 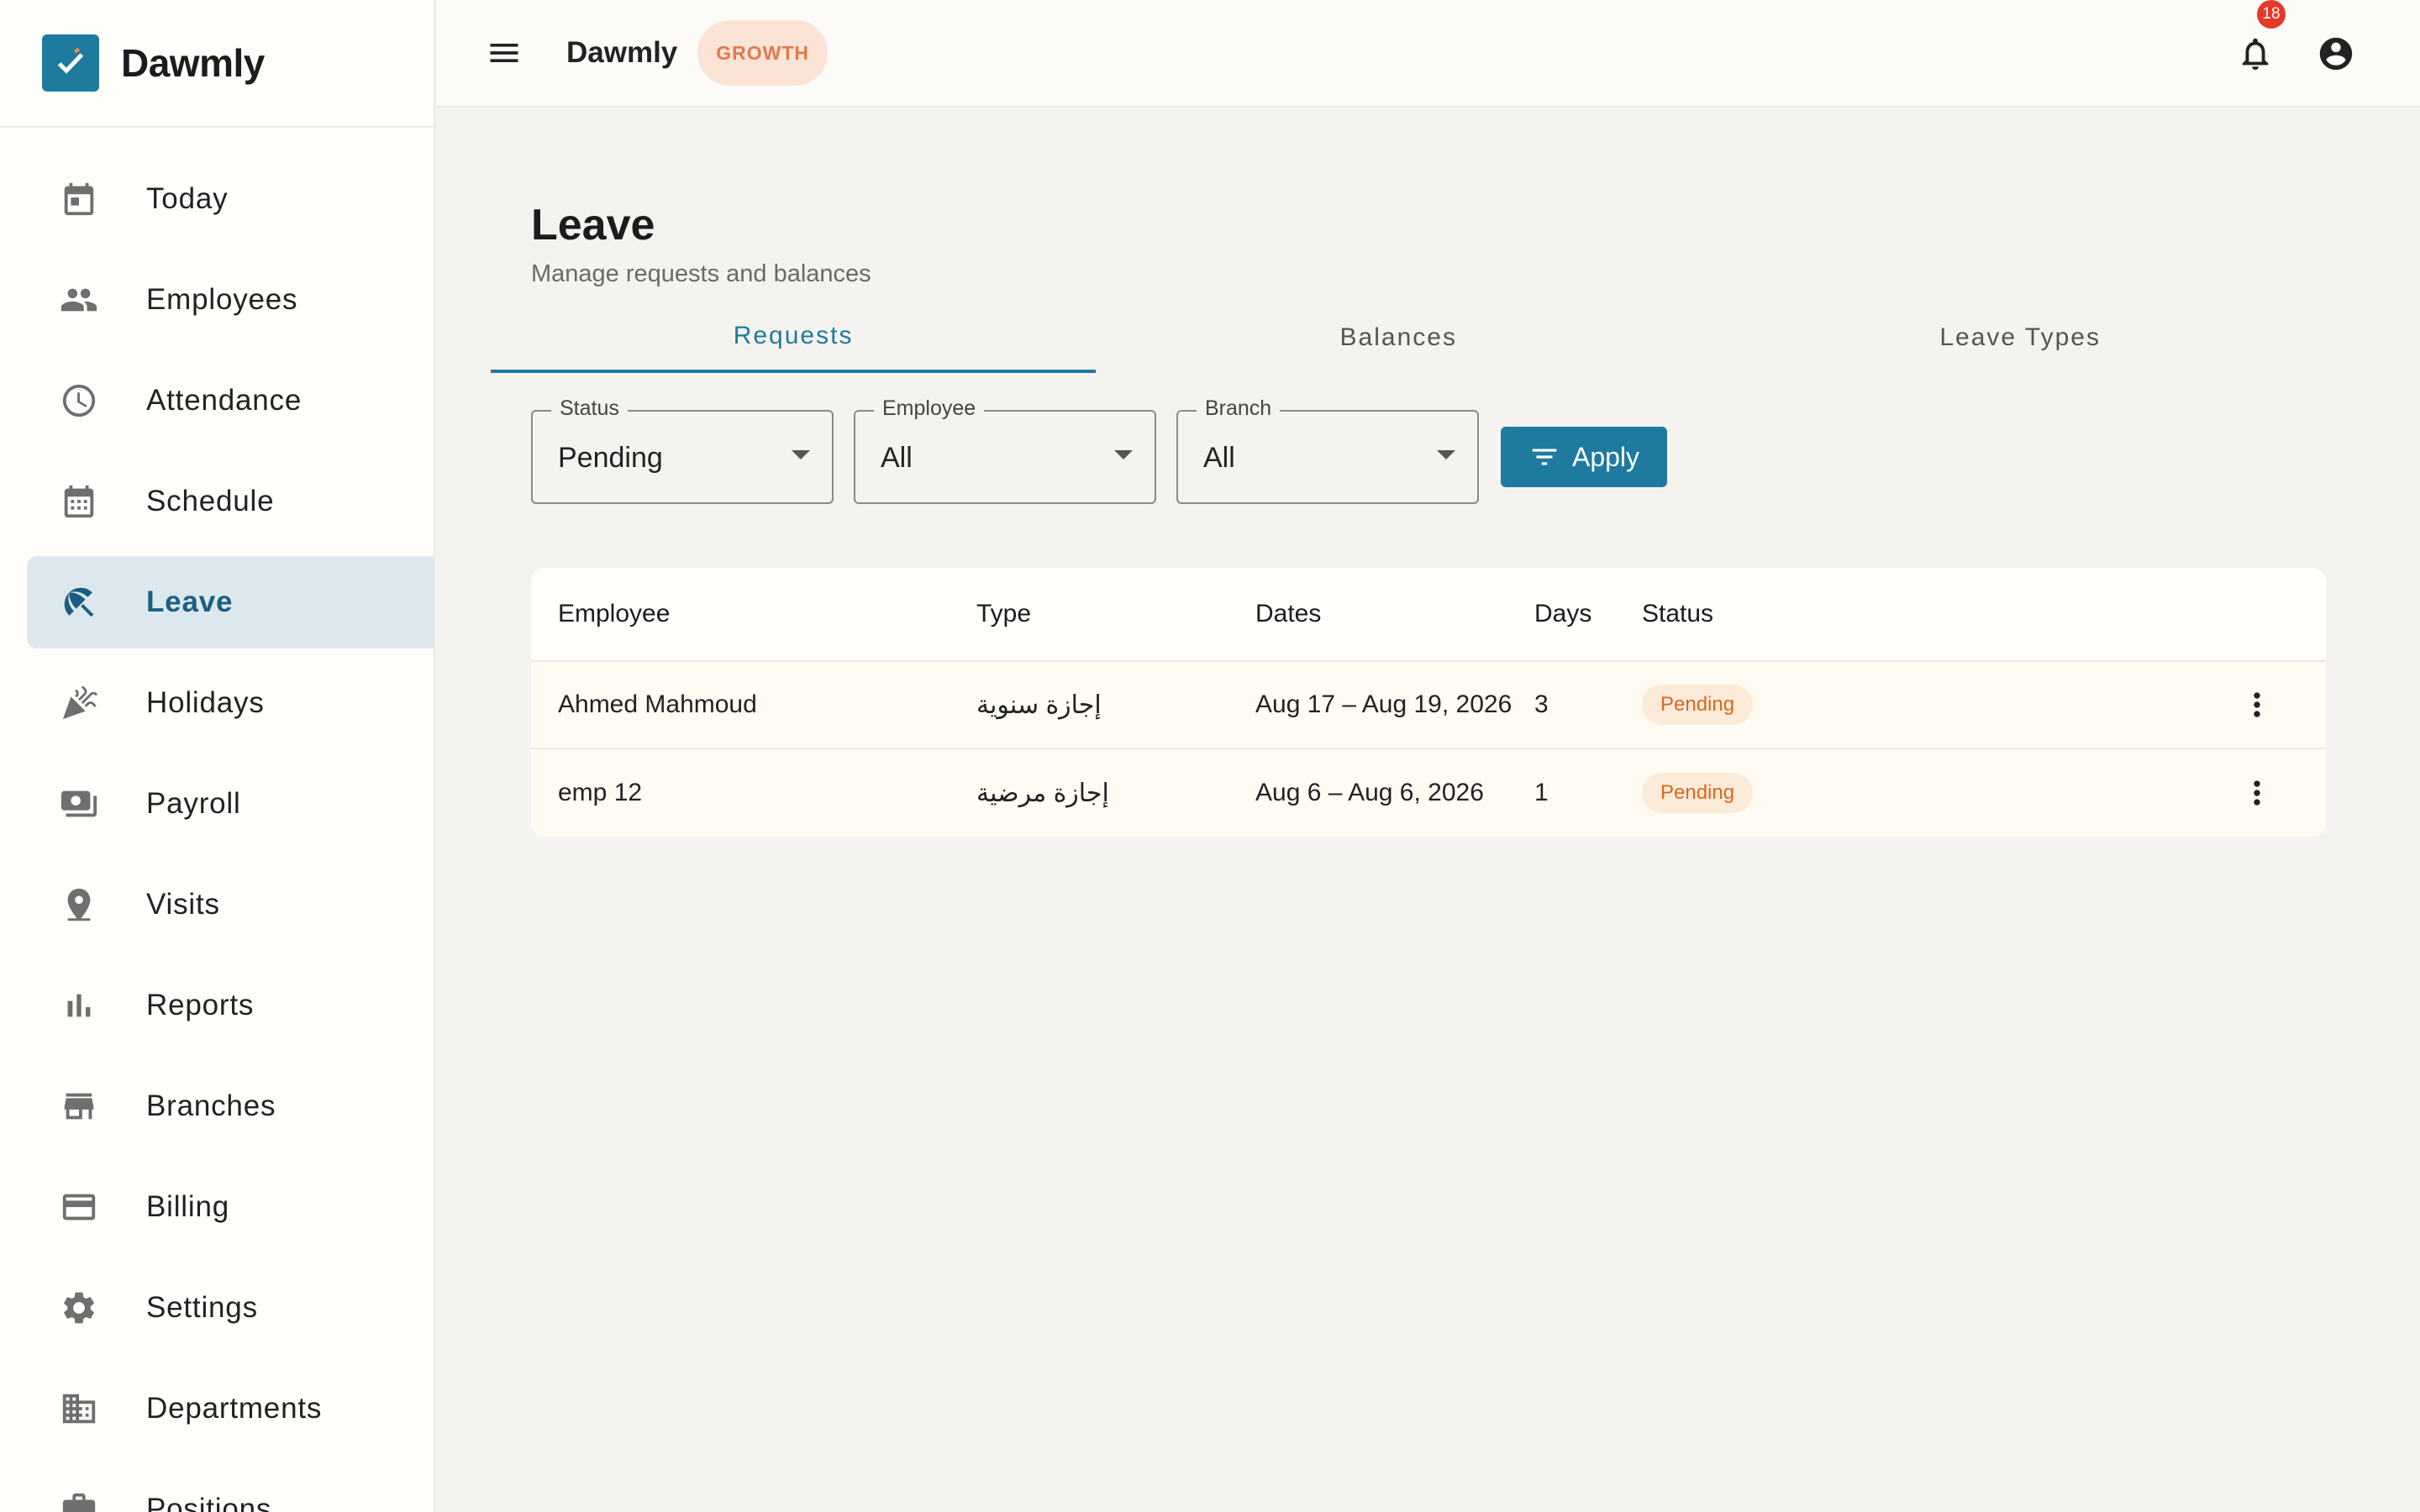 What do you see at coordinates (794, 337) in the screenshot?
I see `tab-requests: Requests` at bounding box center [794, 337].